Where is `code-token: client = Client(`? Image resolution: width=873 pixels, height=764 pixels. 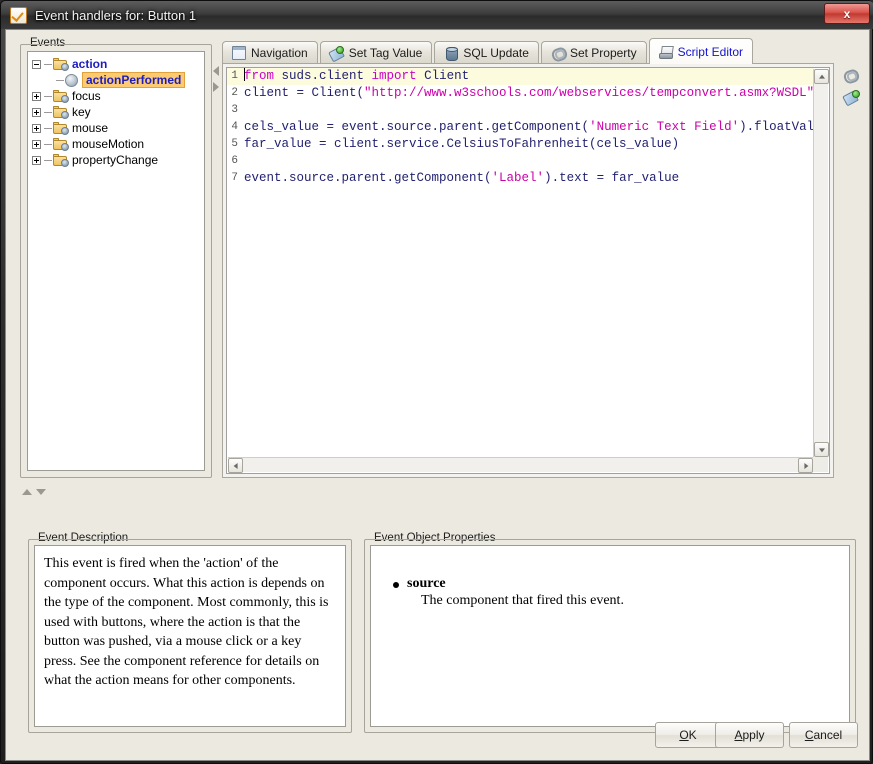 code-token: client = Client( is located at coordinates (304, 93).